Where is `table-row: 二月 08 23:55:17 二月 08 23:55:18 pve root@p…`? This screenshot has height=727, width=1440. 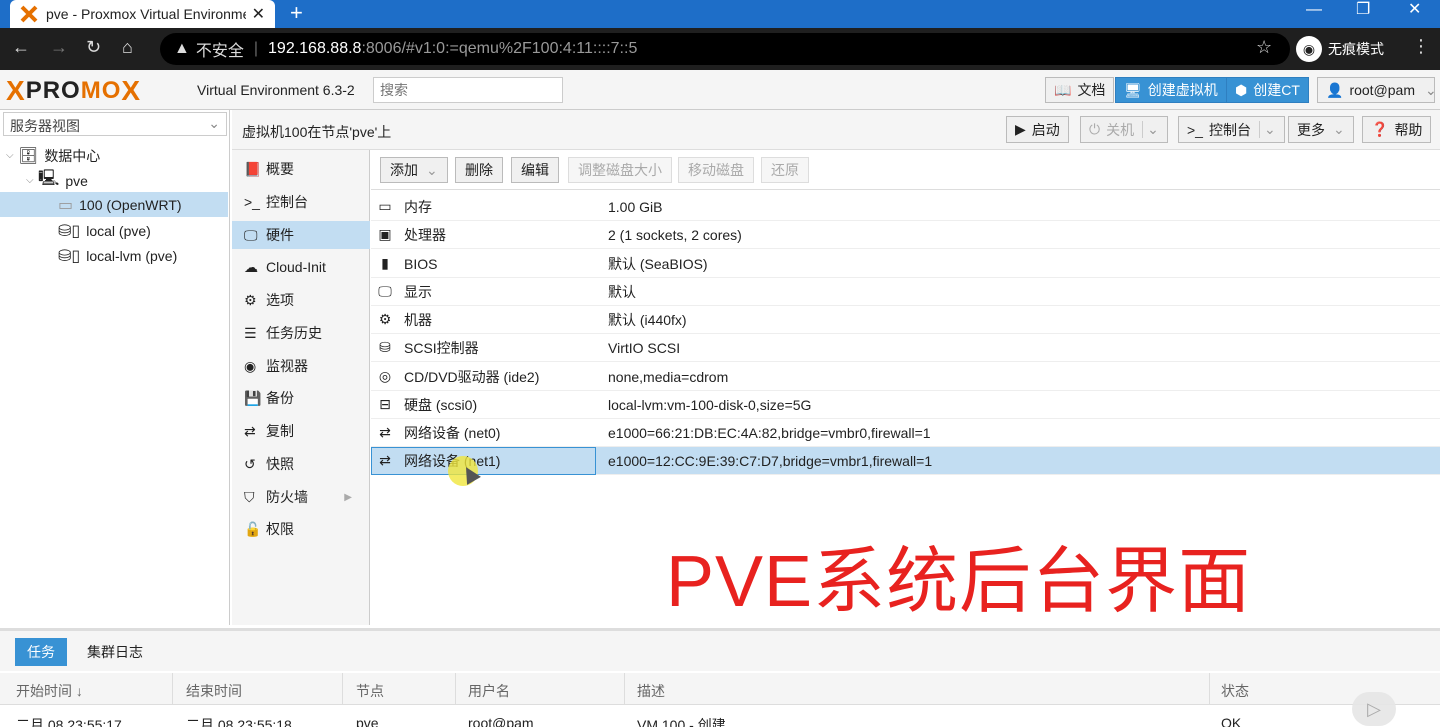 table-row: 二月 08 23:55:17 二月 08 23:55:18 pve root@p… is located at coordinates (720, 717).